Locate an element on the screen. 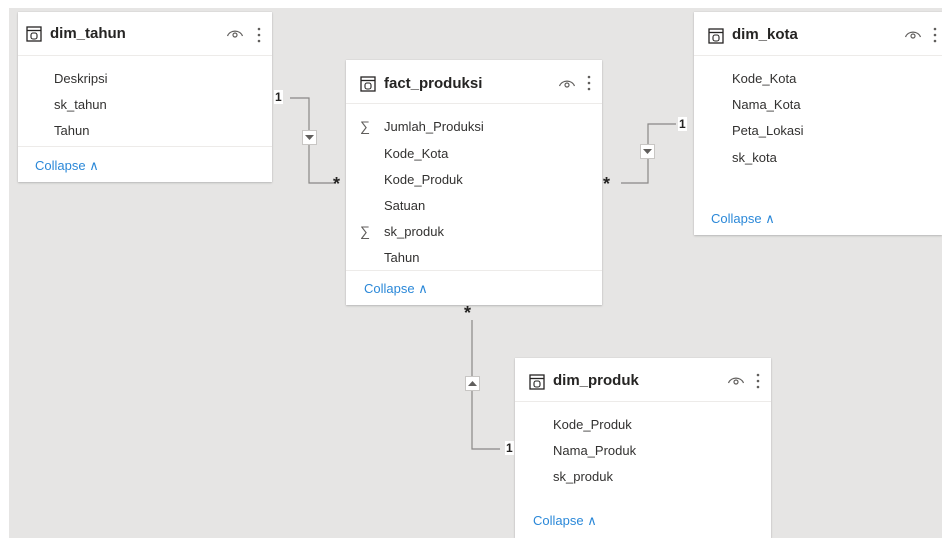 The width and height of the screenshot is (942, 538). cardinality-one-kota: 1 is located at coordinates (682, 124).